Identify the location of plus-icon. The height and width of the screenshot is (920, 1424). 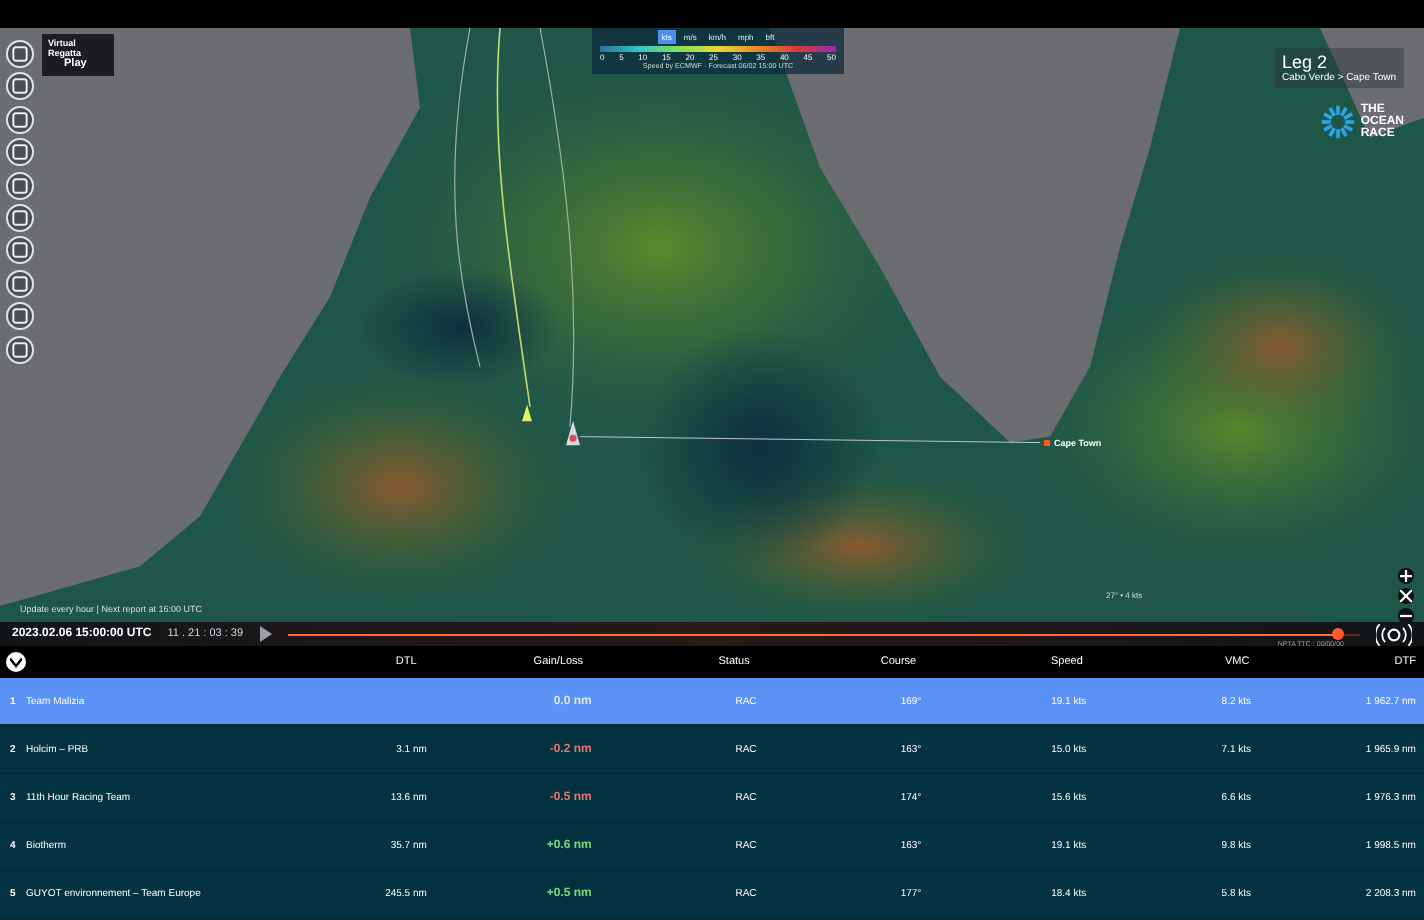
(1406, 576).